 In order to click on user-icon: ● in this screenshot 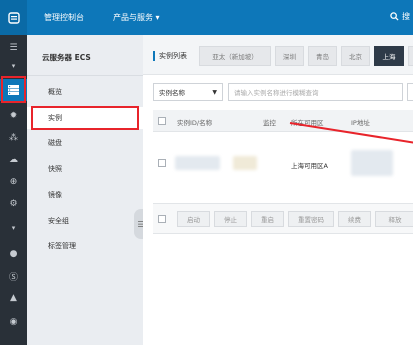, I will do `click(13, 254)`.